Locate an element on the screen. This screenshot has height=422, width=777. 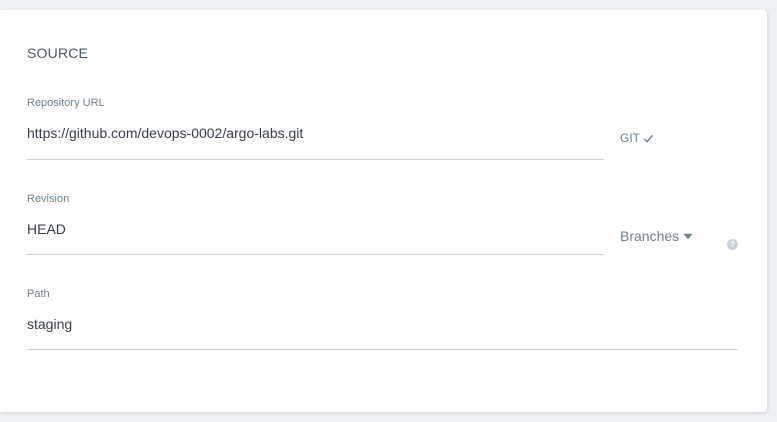
revision-type-dropdown: Branches is located at coordinates (656, 236).